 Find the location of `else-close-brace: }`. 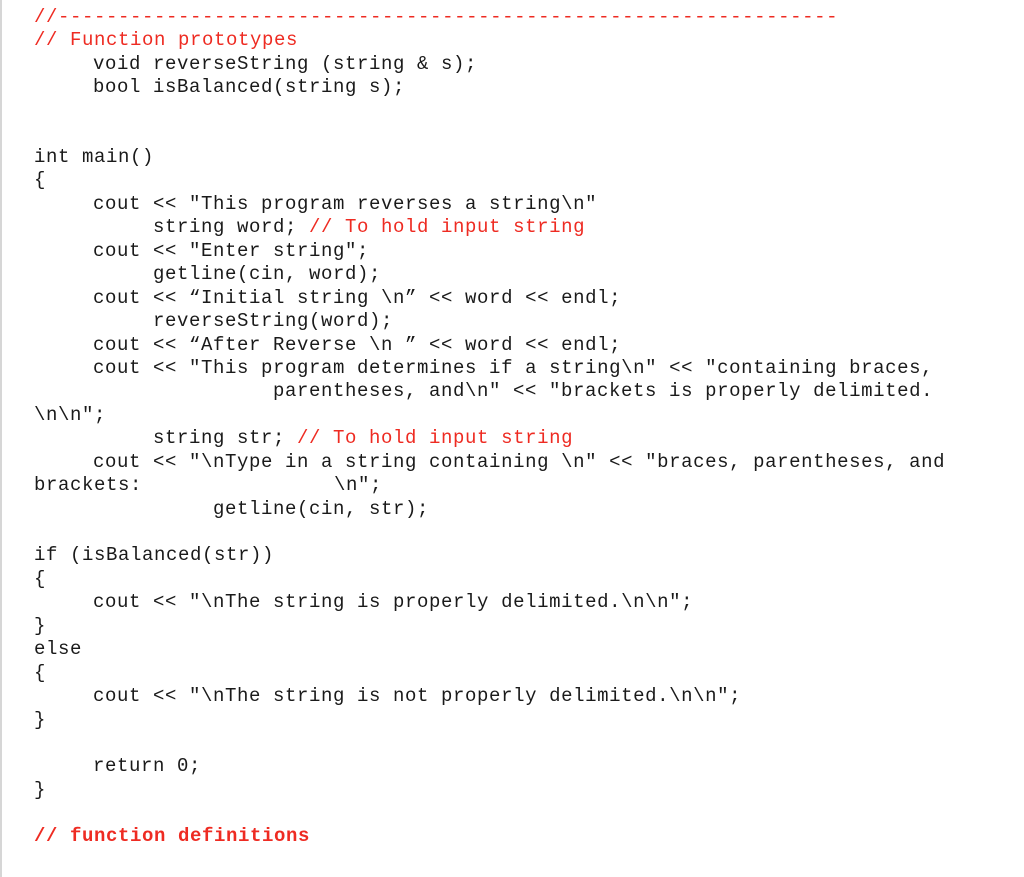

else-close-brace: } is located at coordinates (40, 720).